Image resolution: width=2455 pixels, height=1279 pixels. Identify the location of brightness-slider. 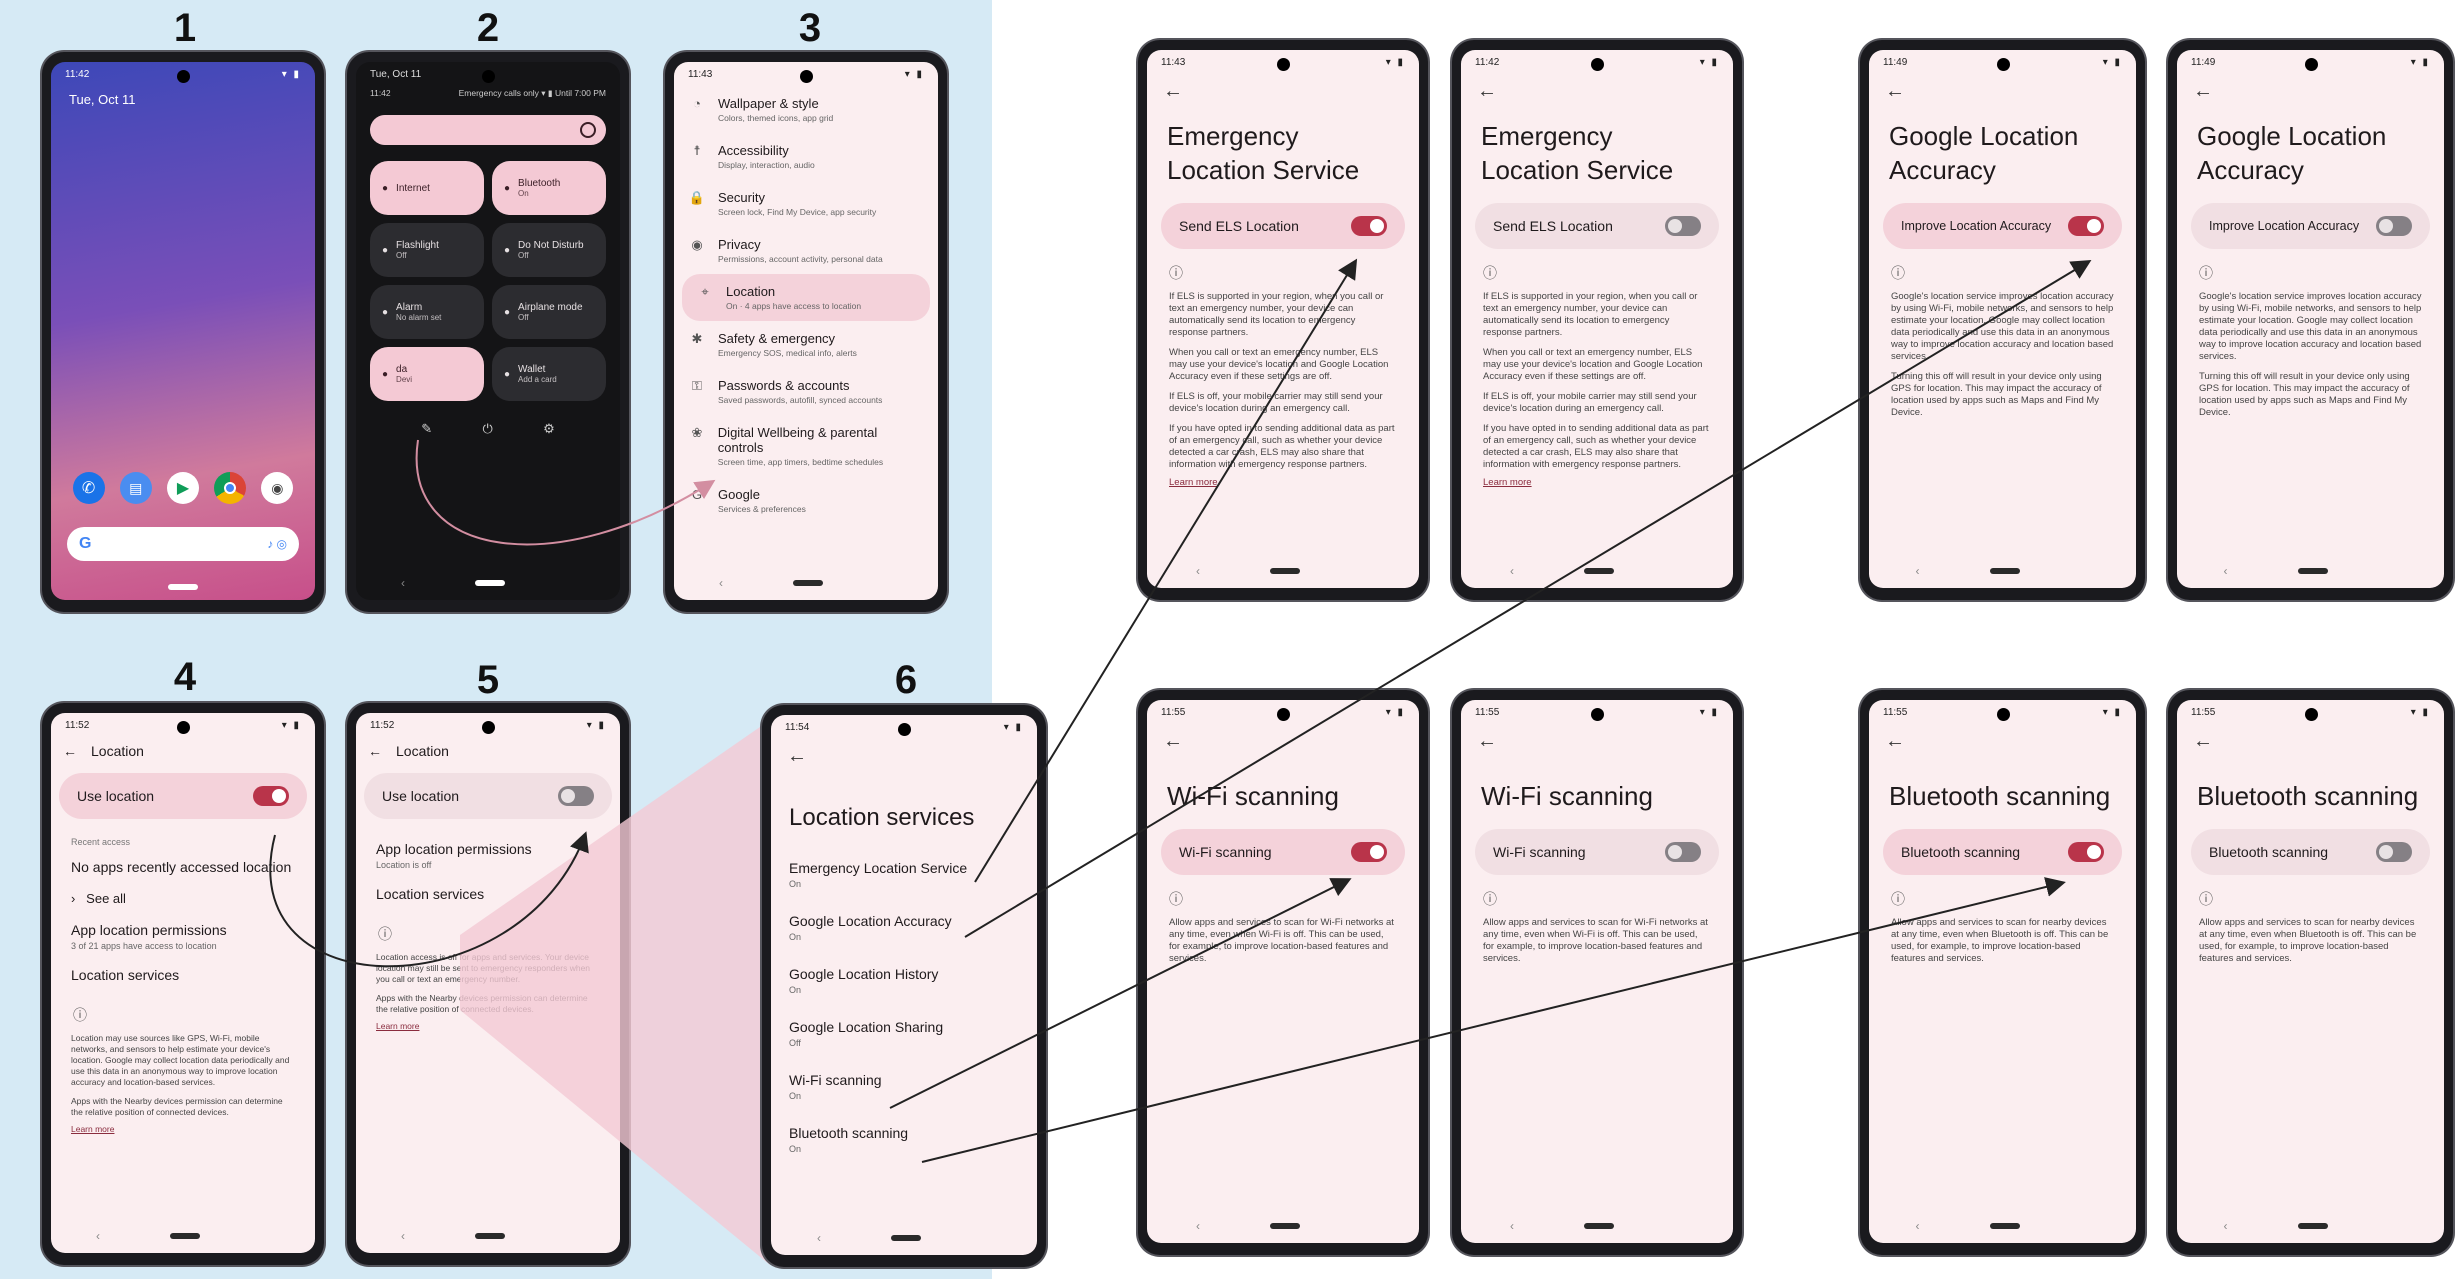
(488, 130).